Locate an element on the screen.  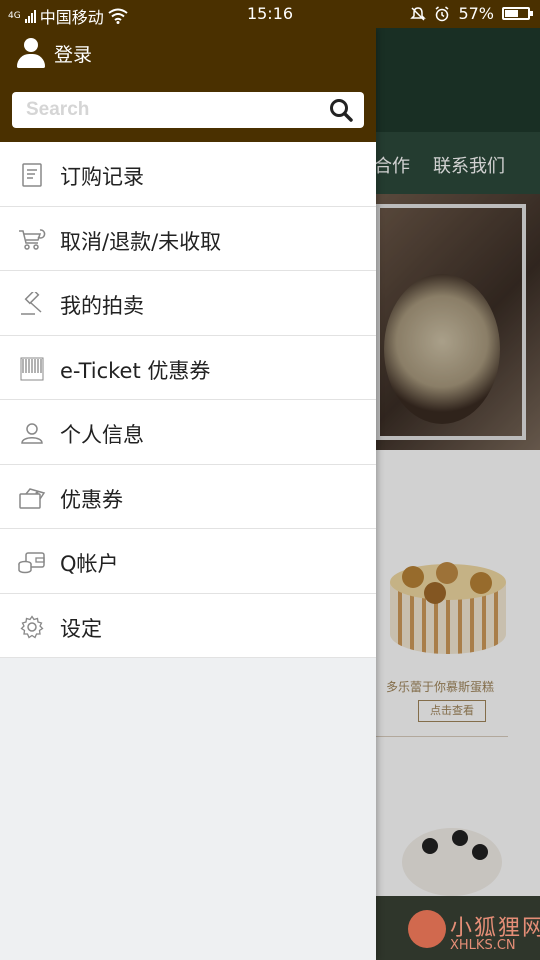
fox-logo-icon is located at coordinates (427, 929).